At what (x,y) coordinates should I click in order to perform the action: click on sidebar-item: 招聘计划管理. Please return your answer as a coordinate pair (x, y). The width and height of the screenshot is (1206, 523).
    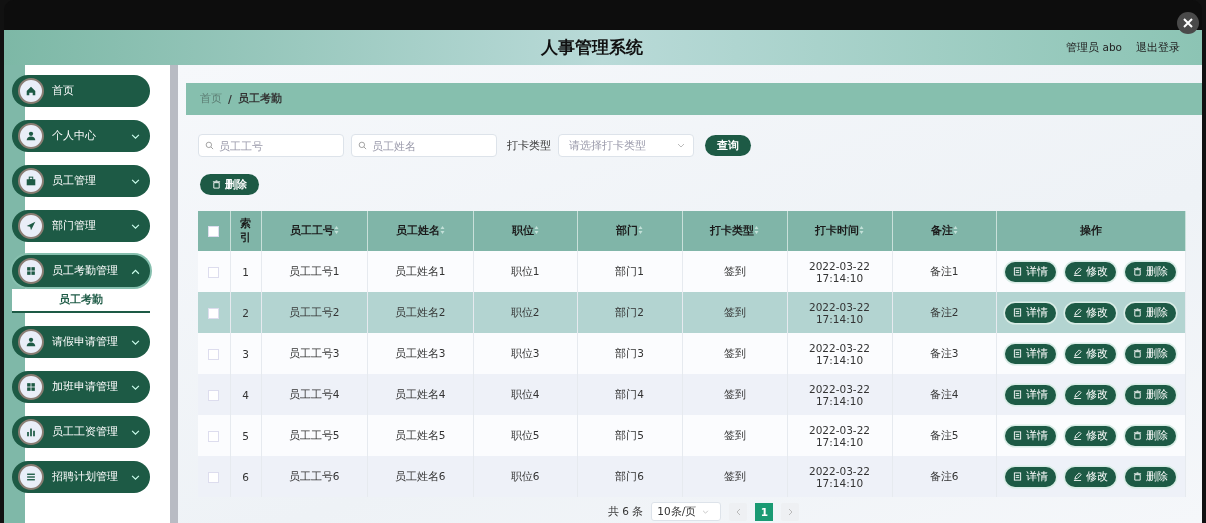
    Looking at the image, I should click on (81, 477).